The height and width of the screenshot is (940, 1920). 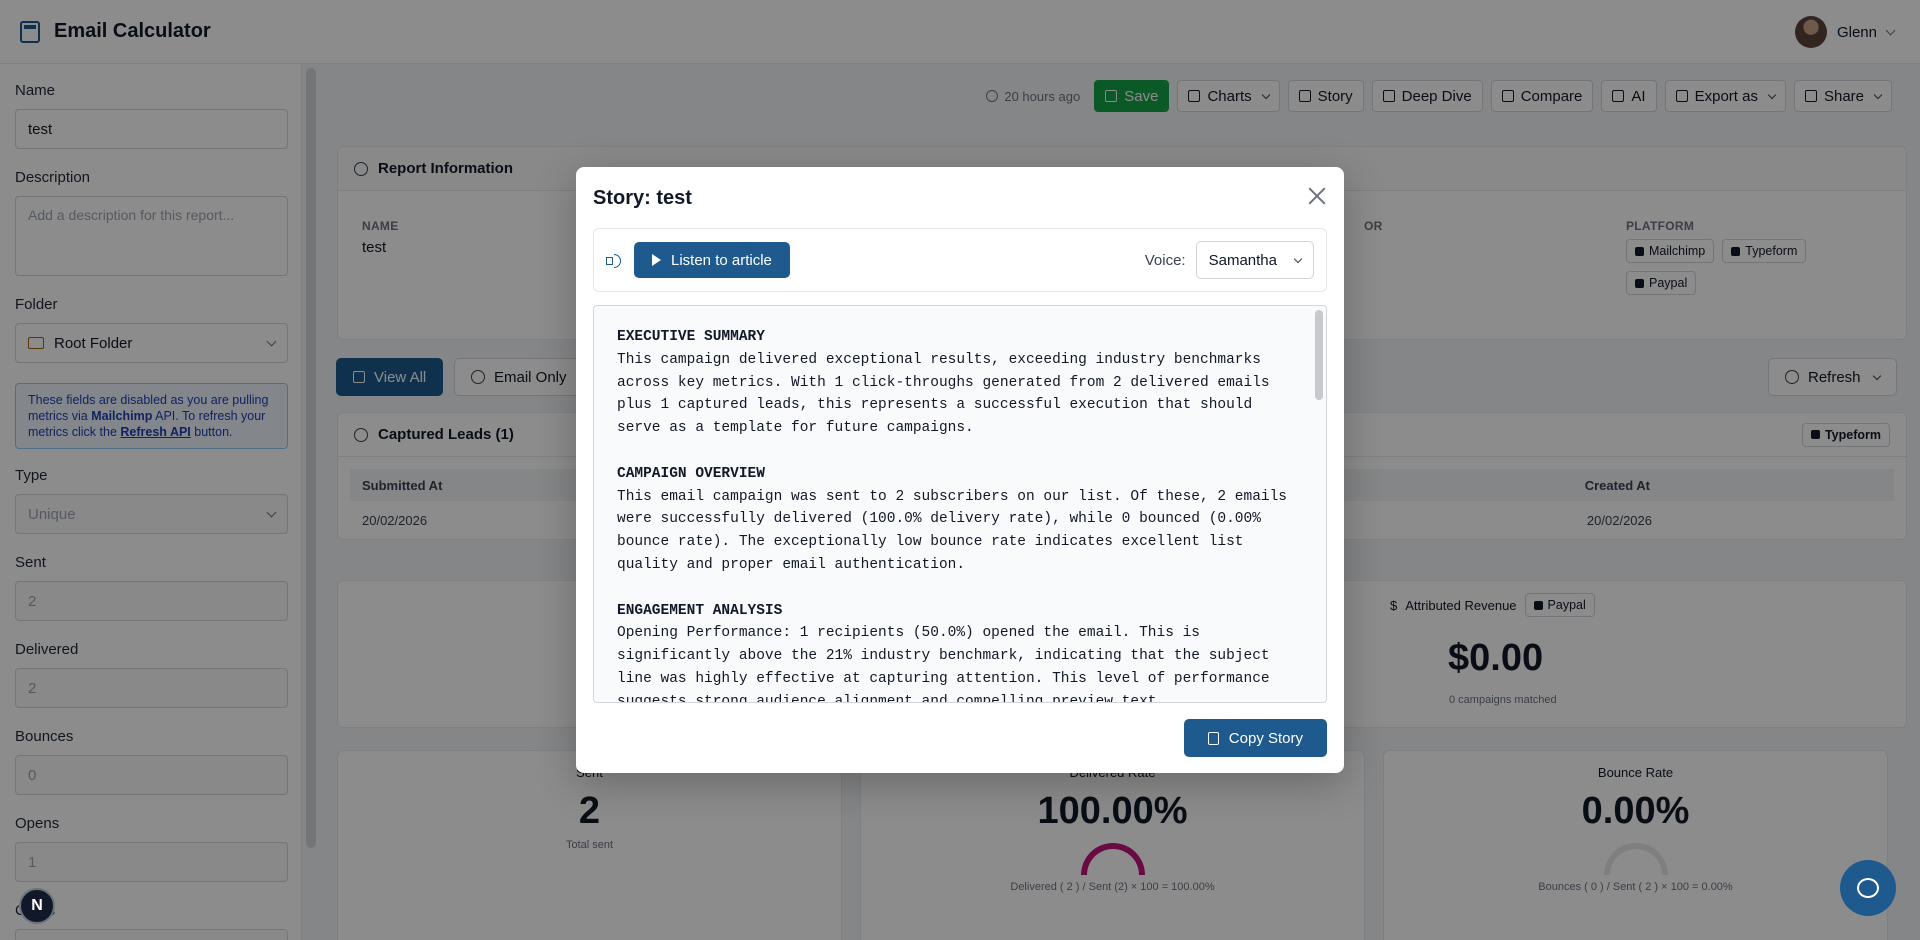 What do you see at coordinates (691, 473) in the screenshot?
I see `section-heading: CAMPAIGN OVERVIEW` at bounding box center [691, 473].